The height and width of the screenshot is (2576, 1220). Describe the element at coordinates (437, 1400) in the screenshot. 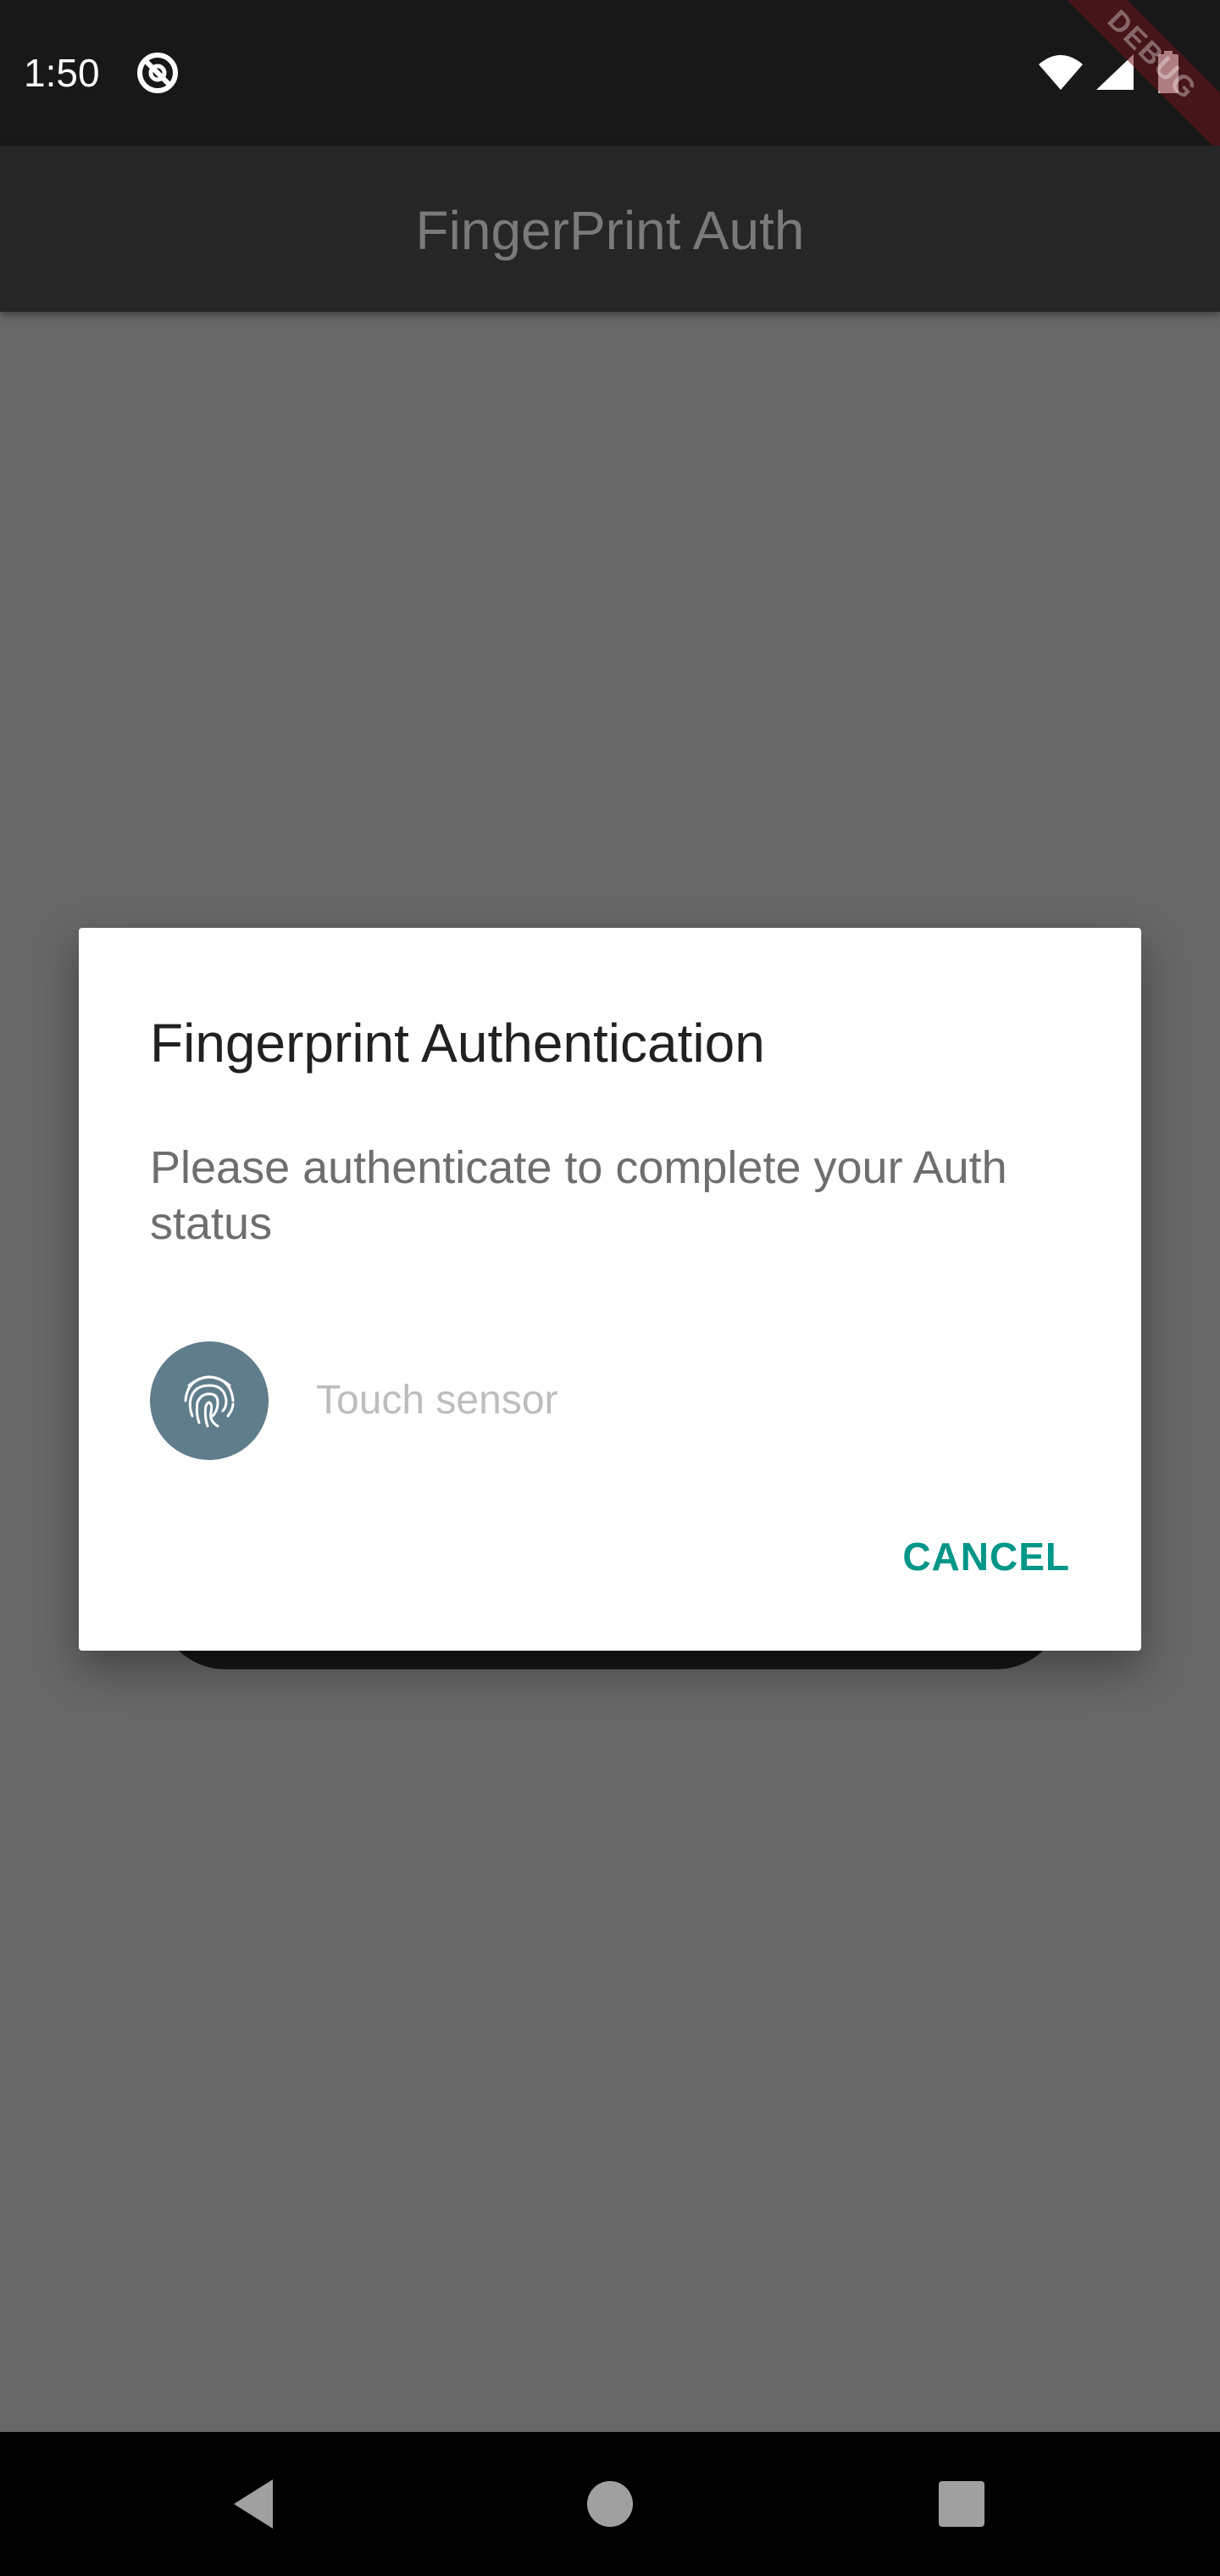

I see `touch-sensor-hint: Touch sensor` at that location.